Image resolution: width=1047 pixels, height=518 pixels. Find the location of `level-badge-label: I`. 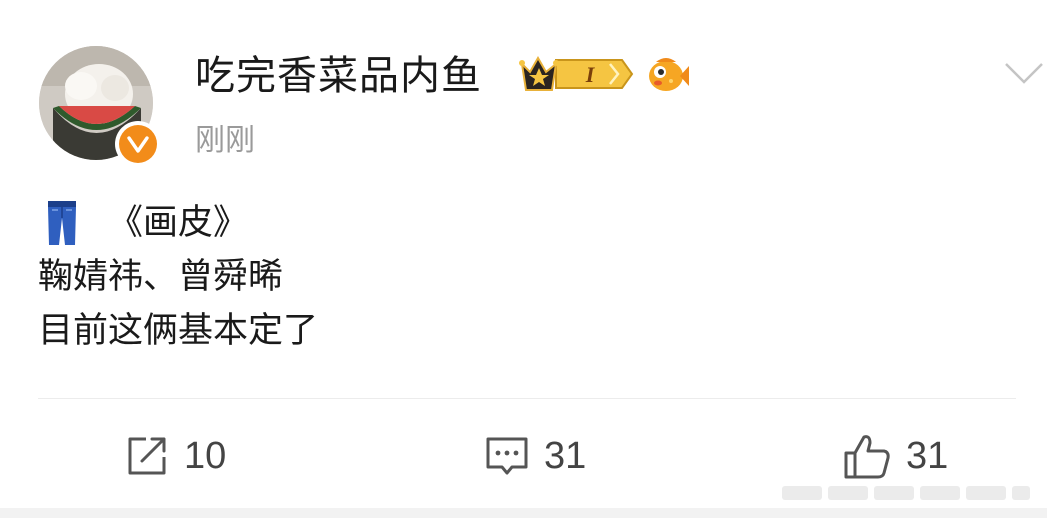

level-badge-label: I is located at coordinates (590, 74).